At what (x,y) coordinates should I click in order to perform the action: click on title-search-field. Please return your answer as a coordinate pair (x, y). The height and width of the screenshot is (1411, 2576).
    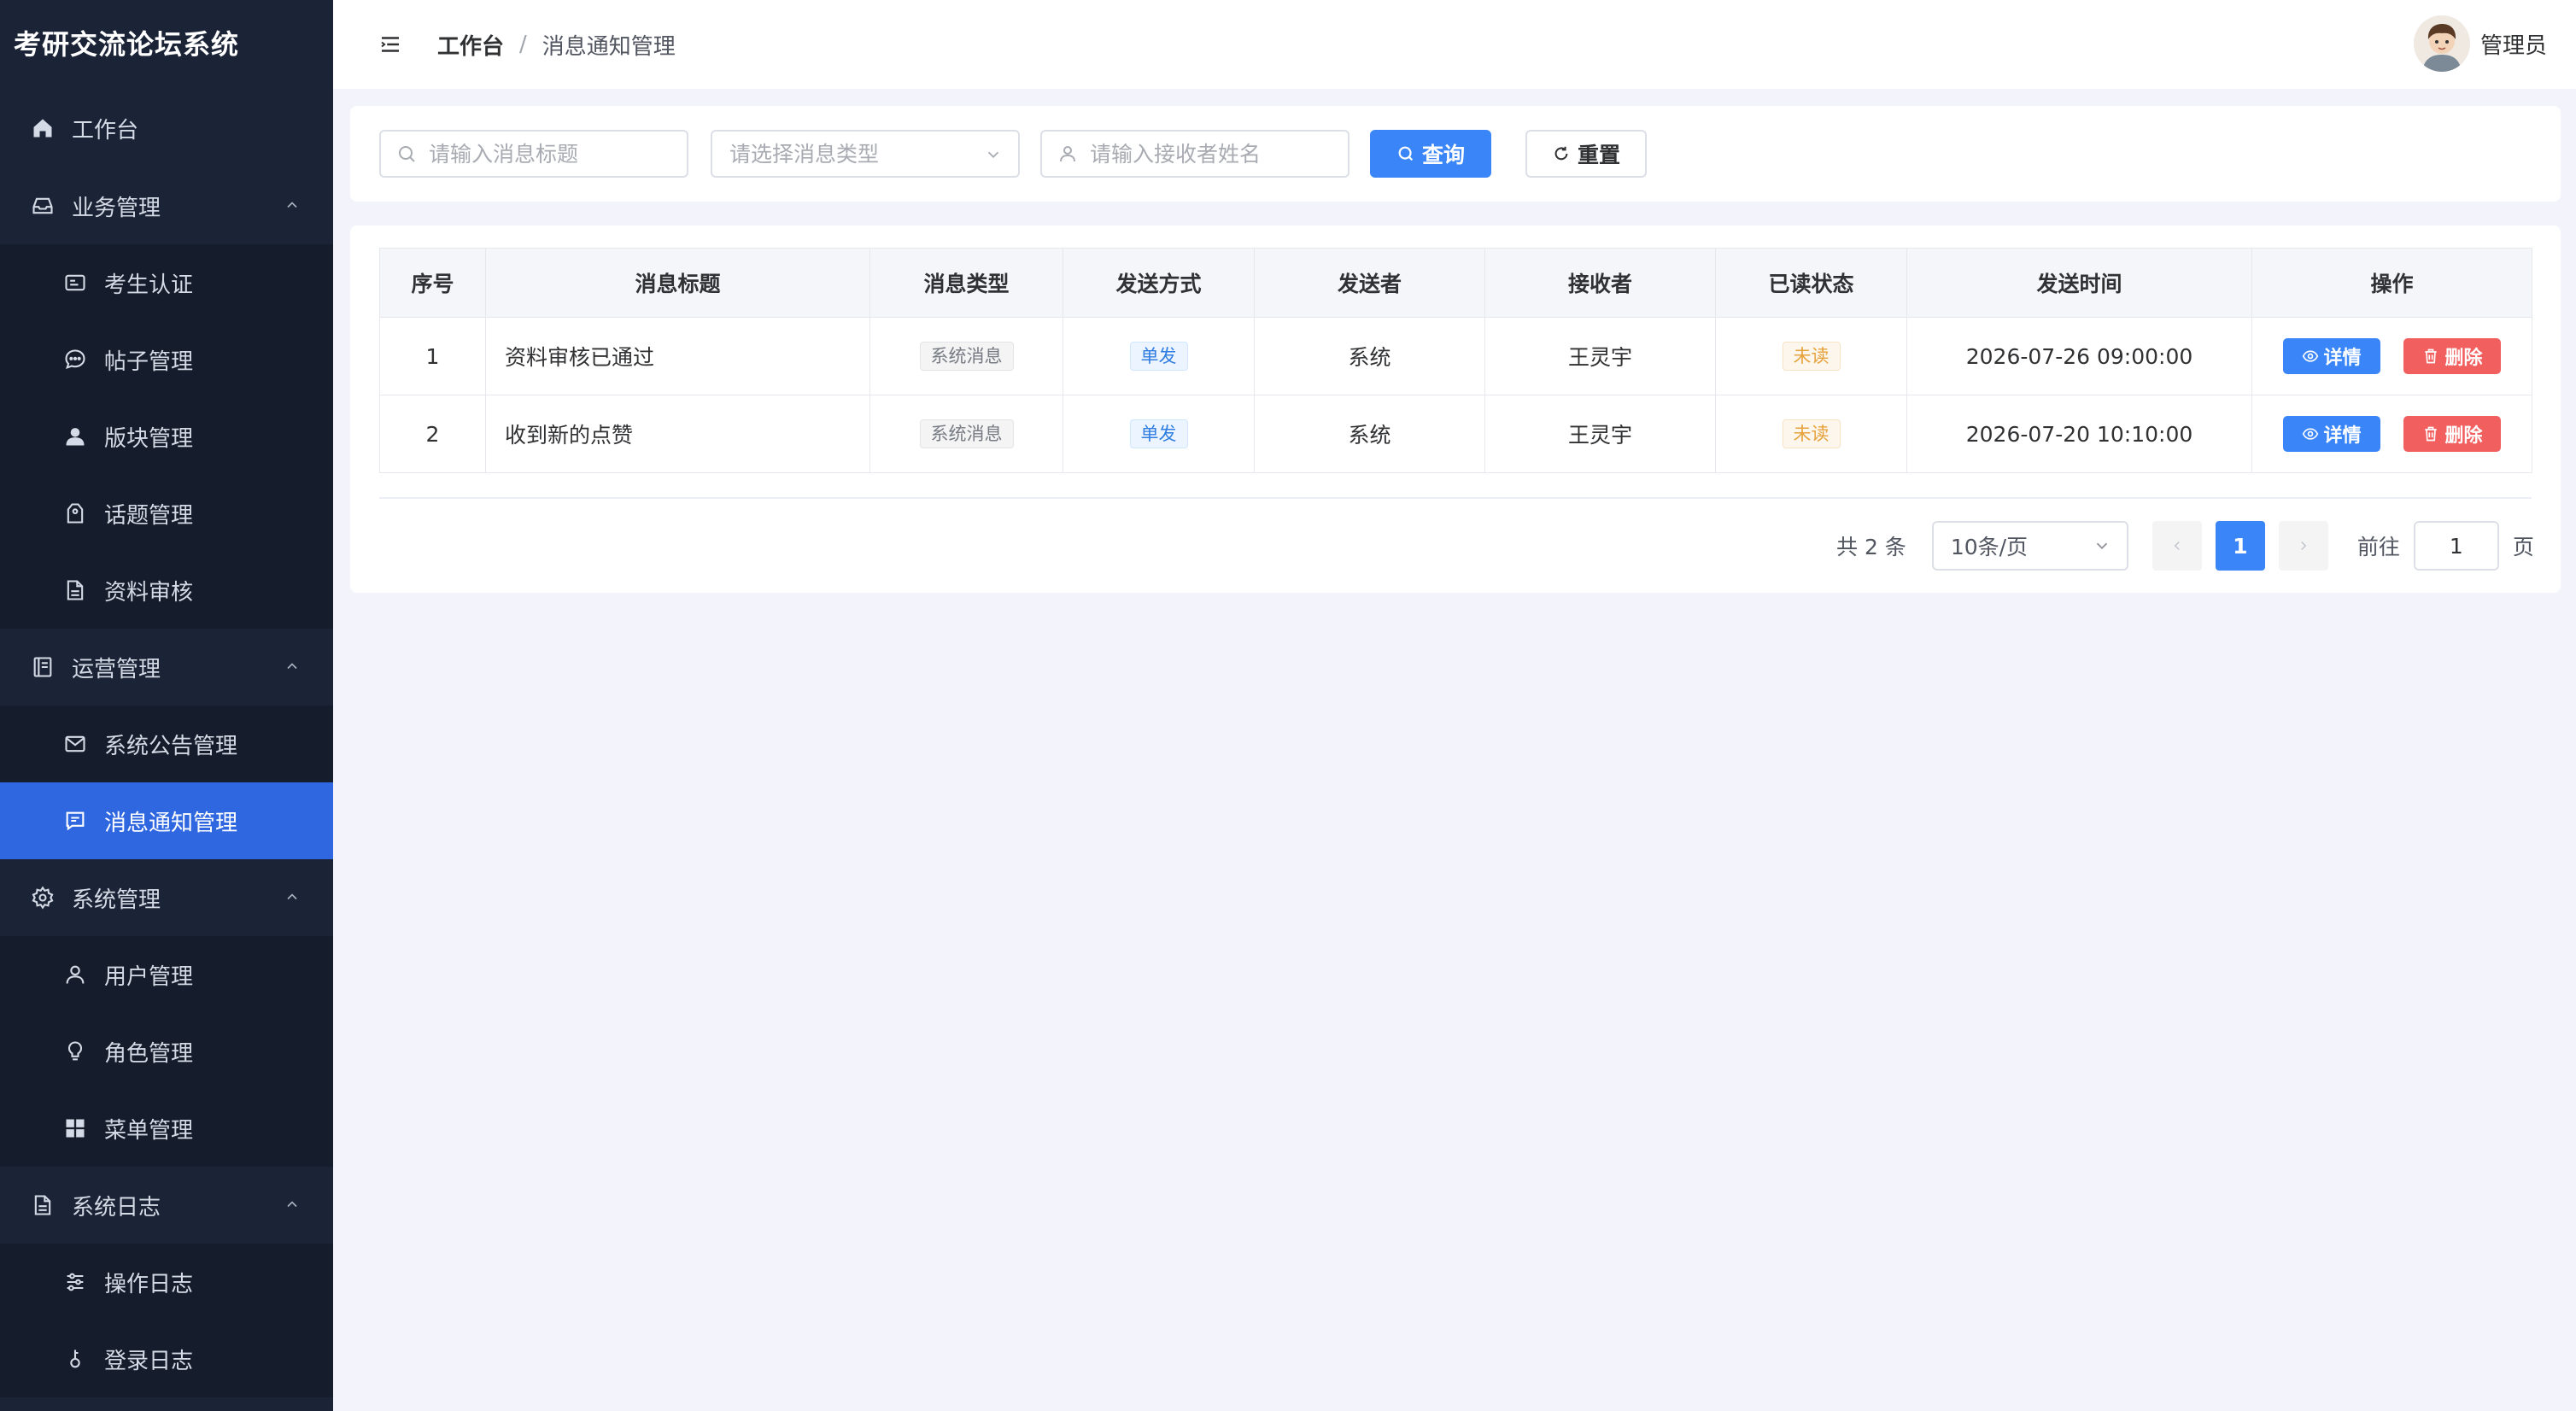
    Looking at the image, I should click on (533, 154).